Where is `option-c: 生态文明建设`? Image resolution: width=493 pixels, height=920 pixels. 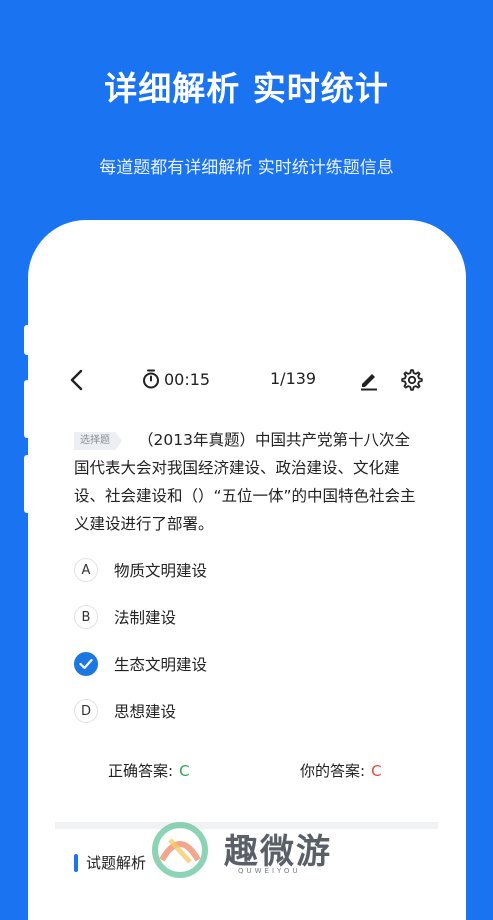
option-c: 生态文明建设 is located at coordinates (140, 664).